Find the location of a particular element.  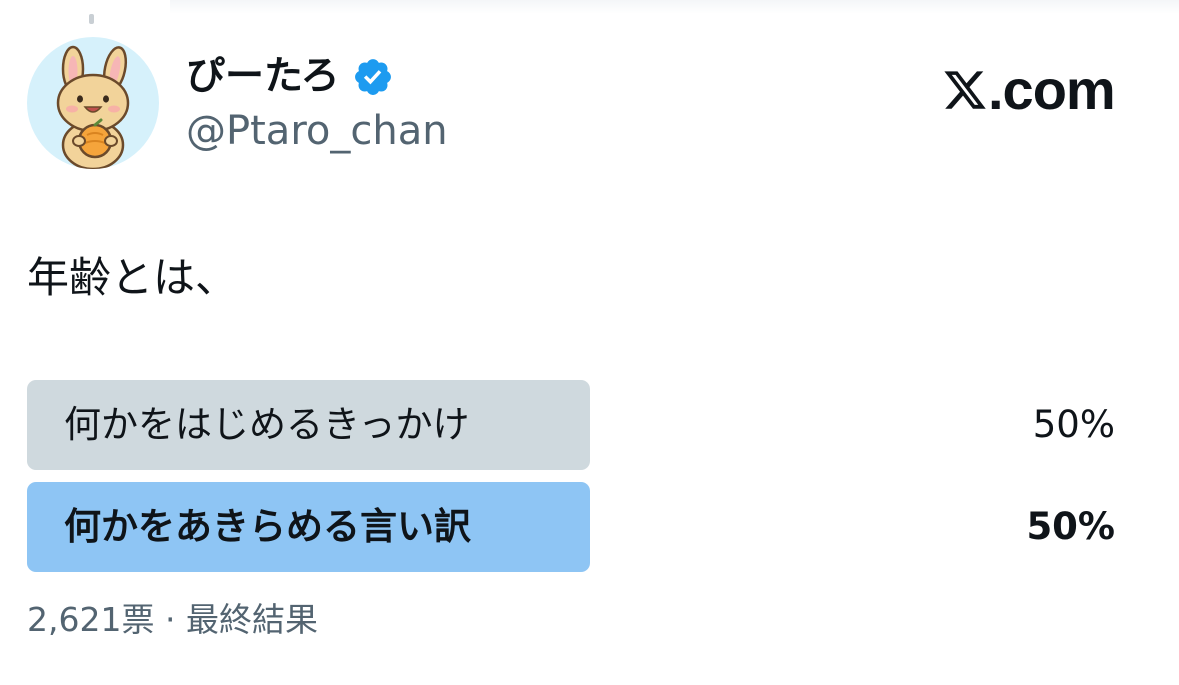

poll-option-label: 何かをあきらめる言い訳 is located at coordinates (267, 526).